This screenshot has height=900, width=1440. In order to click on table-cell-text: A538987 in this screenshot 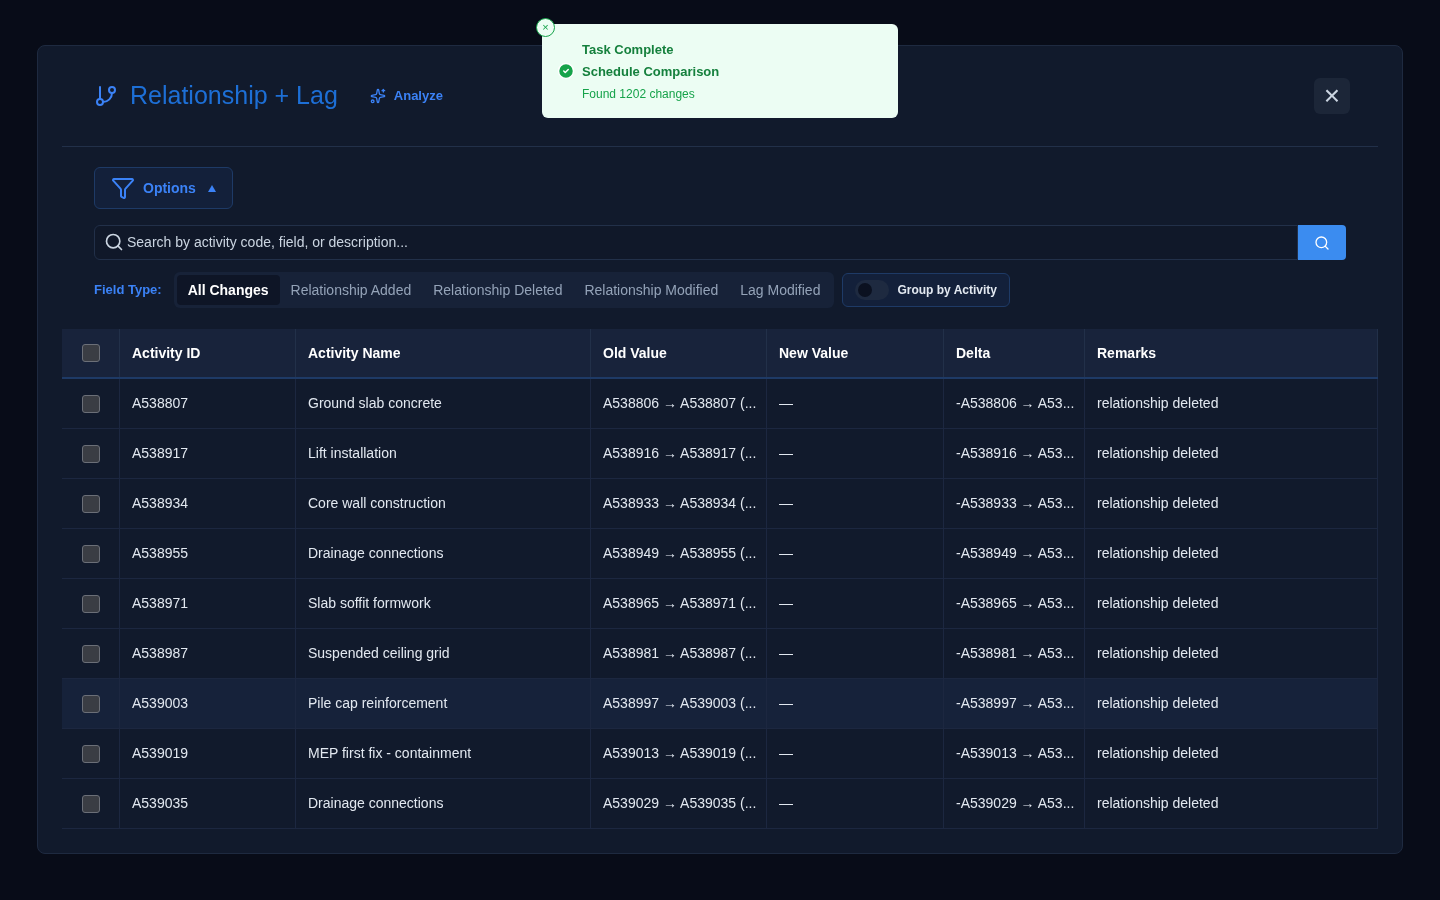, I will do `click(160, 653)`.